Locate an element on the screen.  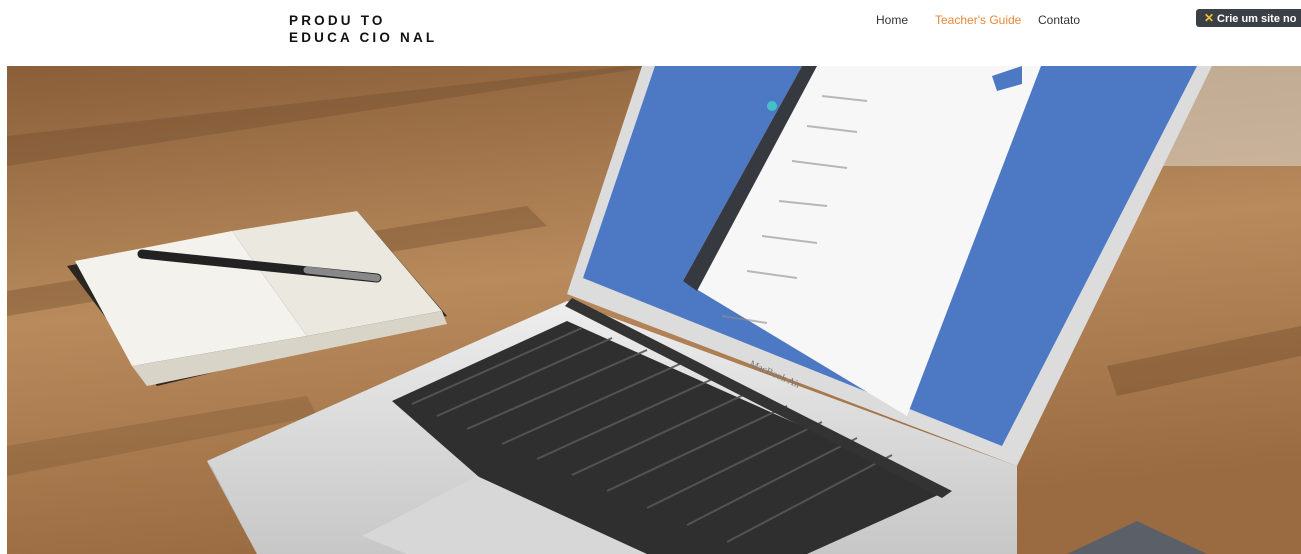
create-site-label: Crie um site no is located at coordinates (1257, 19).